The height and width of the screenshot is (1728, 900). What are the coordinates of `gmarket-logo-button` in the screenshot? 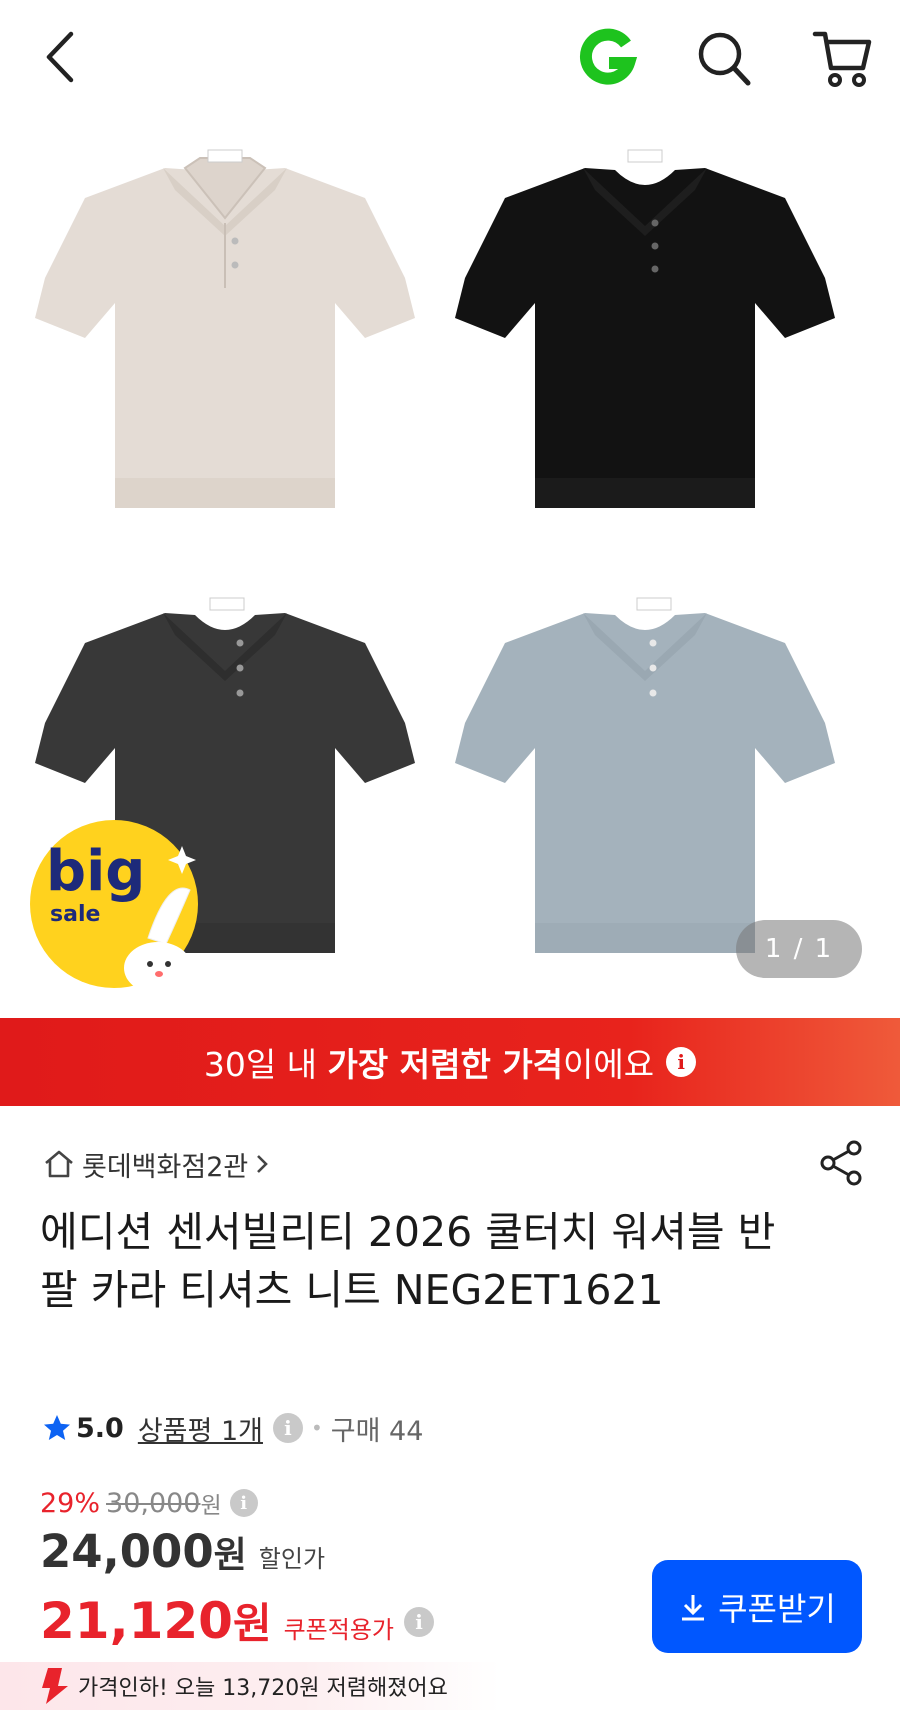 It's located at (607, 59).